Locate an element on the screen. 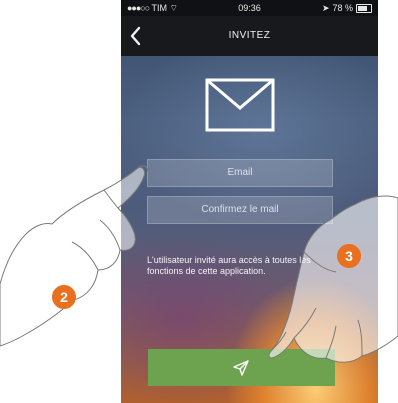 This screenshot has width=398, height=403. send-button is located at coordinates (241, 367).